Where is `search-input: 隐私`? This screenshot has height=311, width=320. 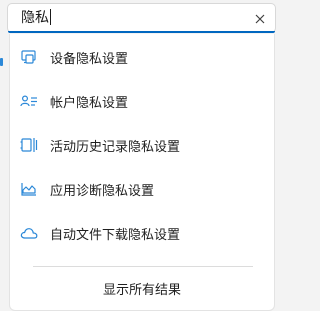
search-input: 隐私 is located at coordinates (36, 18).